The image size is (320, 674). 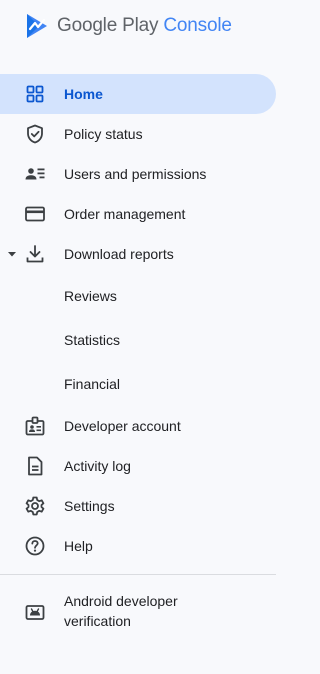 I want to click on nav-label-settings: Settings, so click(x=89, y=506).